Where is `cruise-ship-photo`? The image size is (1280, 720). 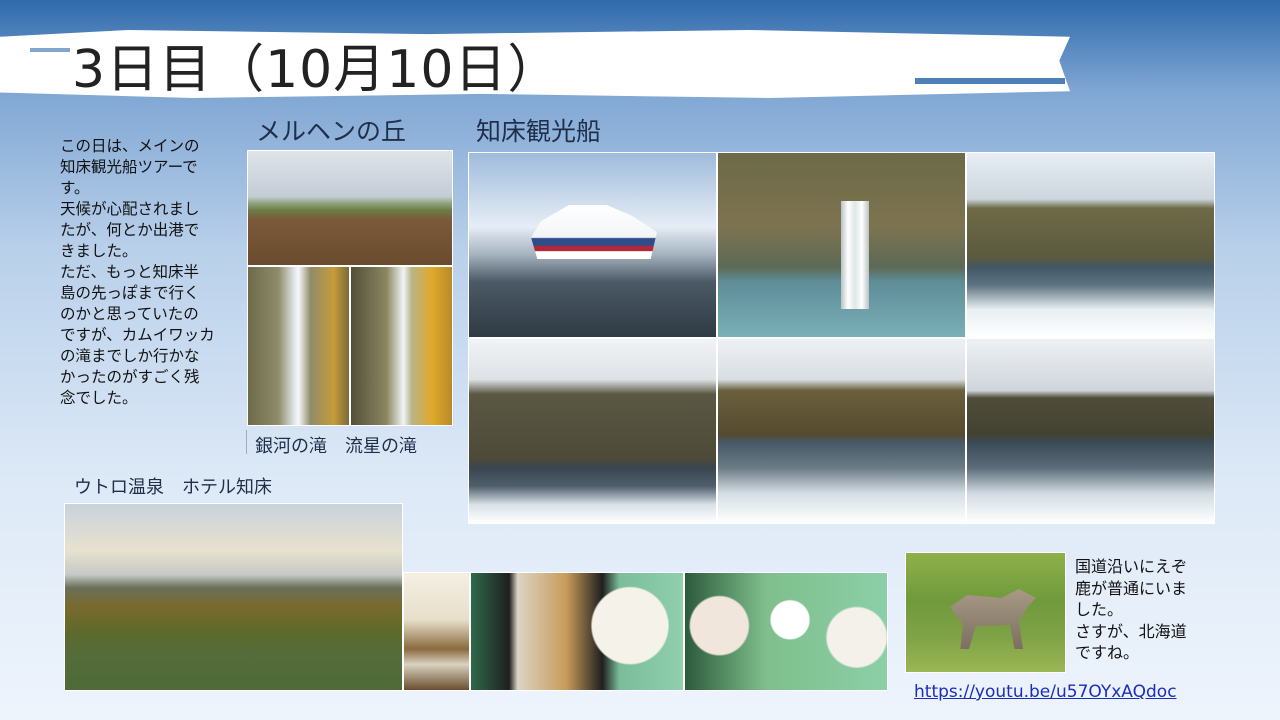
cruise-ship-photo is located at coordinates (592, 245).